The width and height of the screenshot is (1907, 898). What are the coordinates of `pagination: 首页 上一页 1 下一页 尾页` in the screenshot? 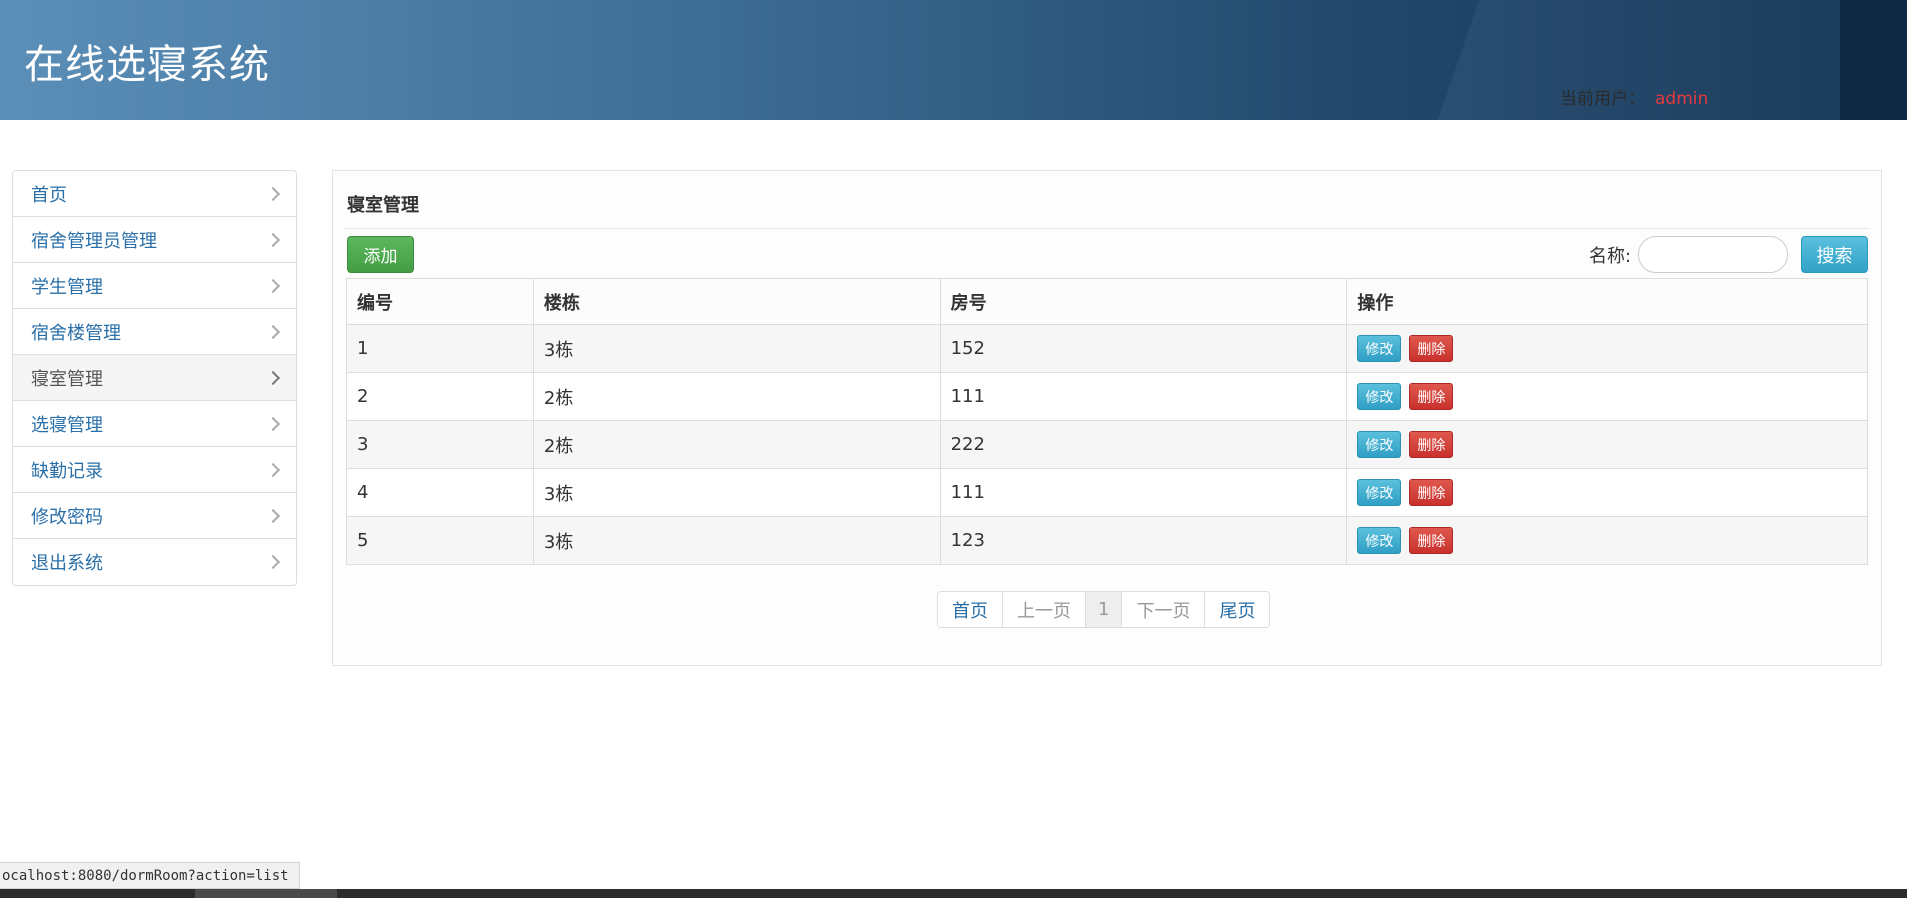 It's located at (1104, 609).